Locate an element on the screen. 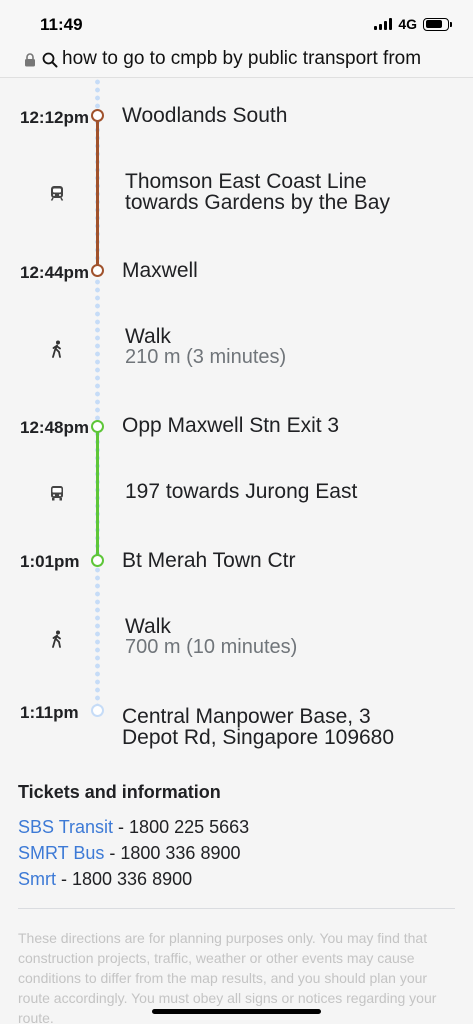 The height and width of the screenshot is (1024, 473). stop-time: 12:48pm is located at coordinates (54, 427).